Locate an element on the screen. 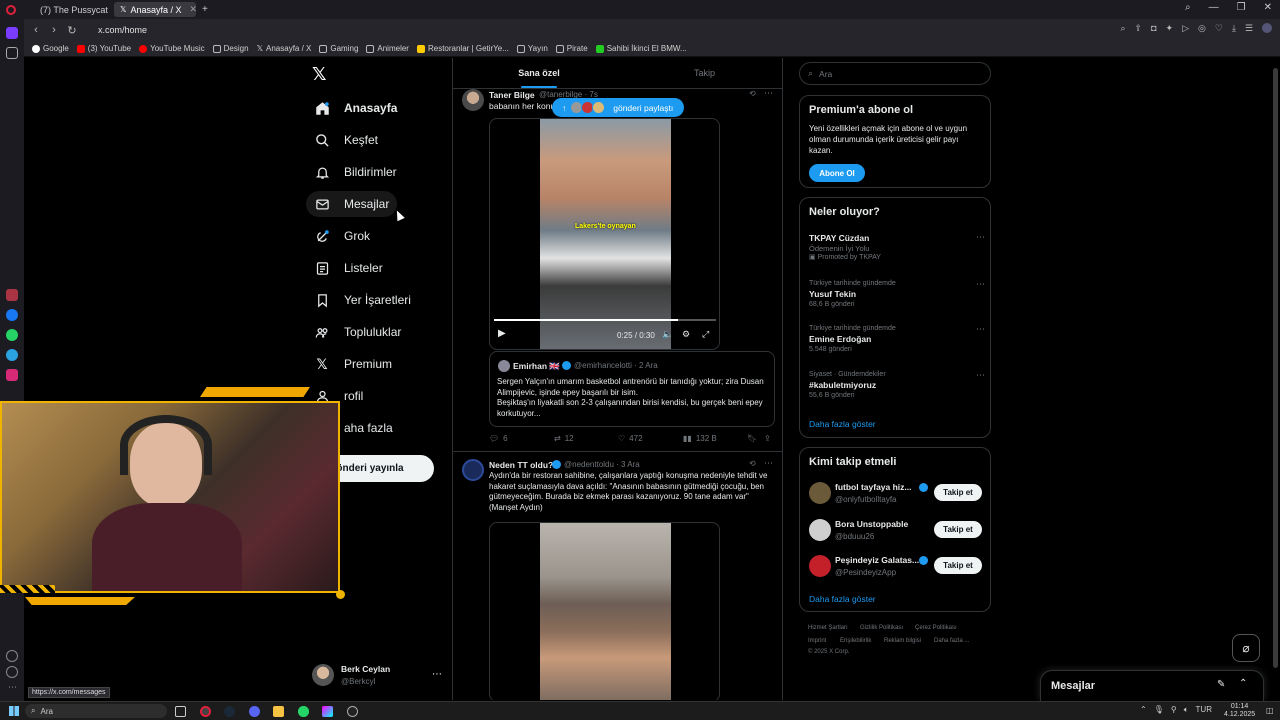  zoom-icon: ⌕ is located at coordinates (1123, 28).